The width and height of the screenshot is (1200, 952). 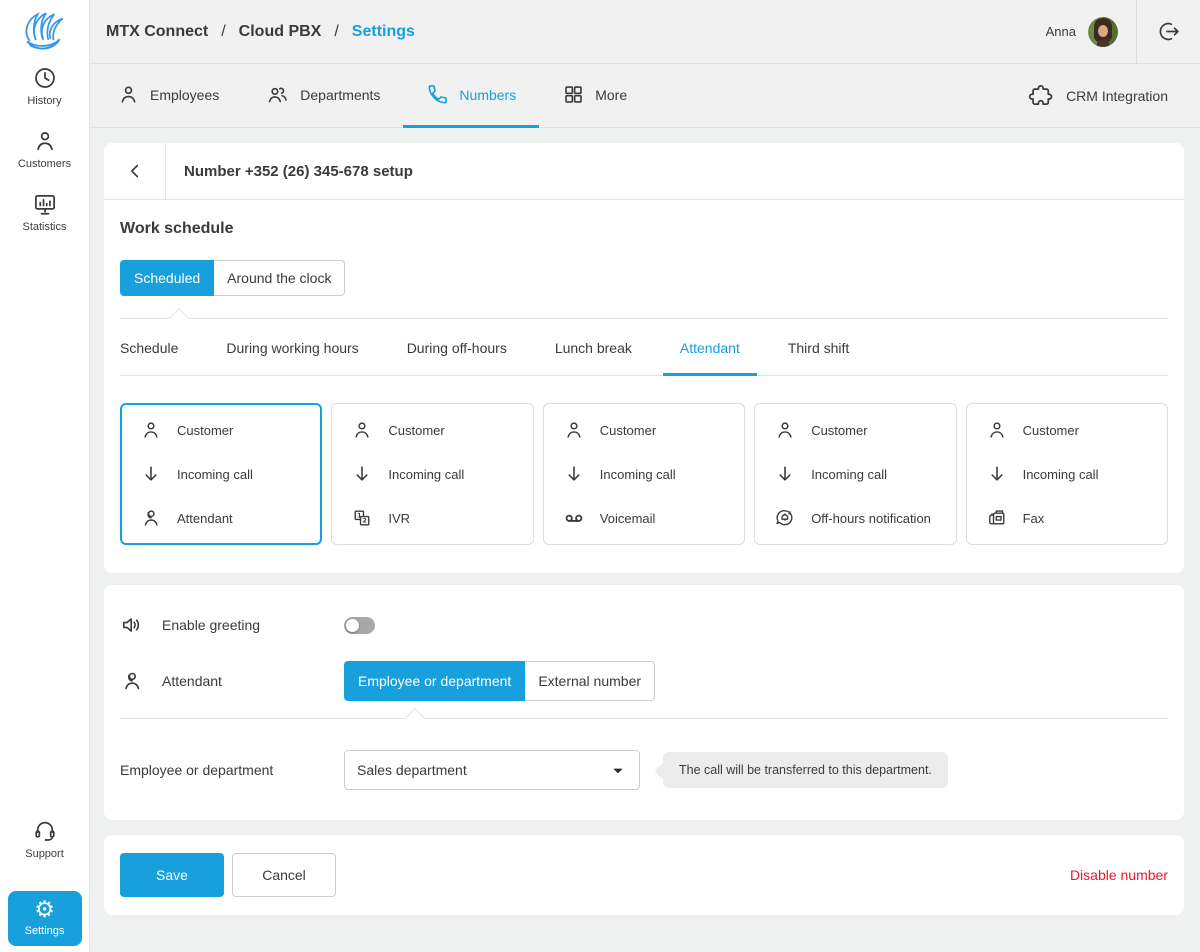 What do you see at coordinates (298, 171) in the screenshot?
I see `page-title: Number +352 (26) 345-678 setup` at bounding box center [298, 171].